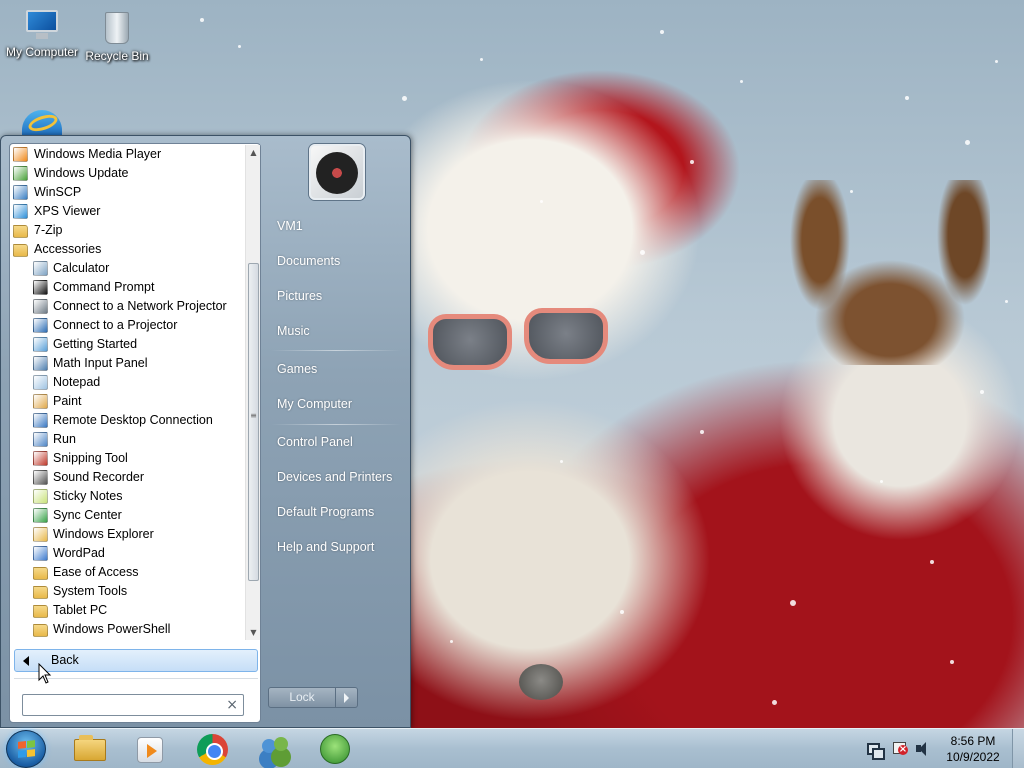 This screenshot has height=768, width=1024. Describe the element at coordinates (890, 272) in the screenshot. I see `glove-hand` at that location.